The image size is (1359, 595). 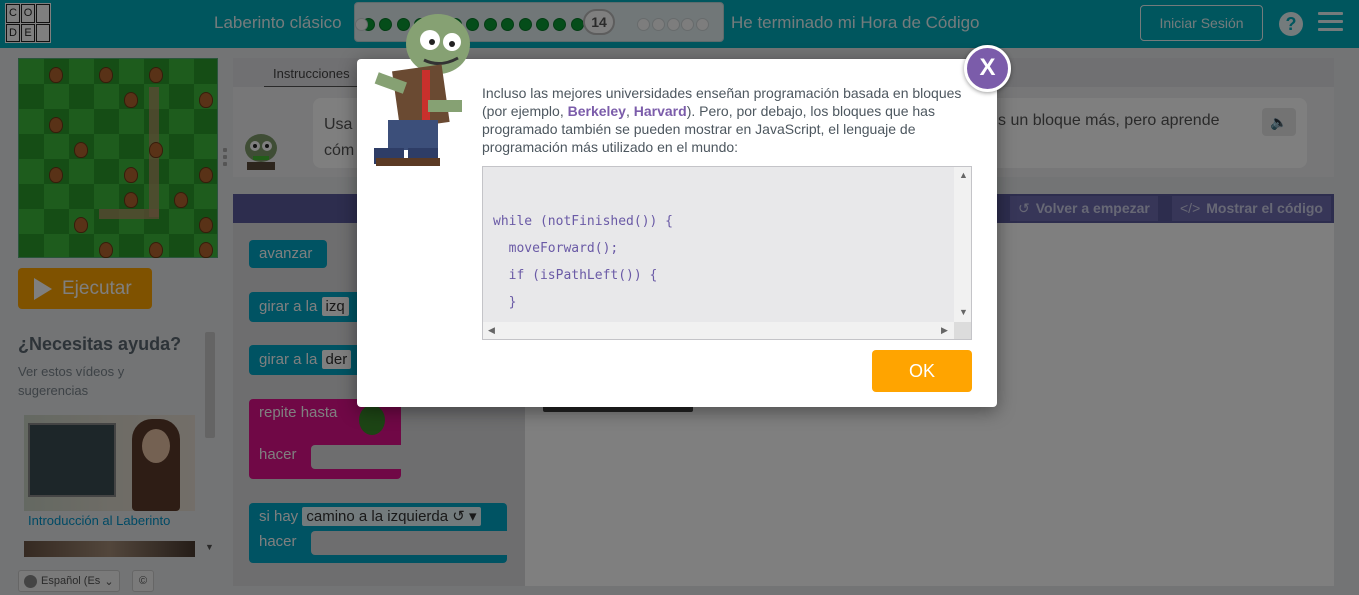 I want to click on dialog-text-segment: ,, so click(x=629, y=111).